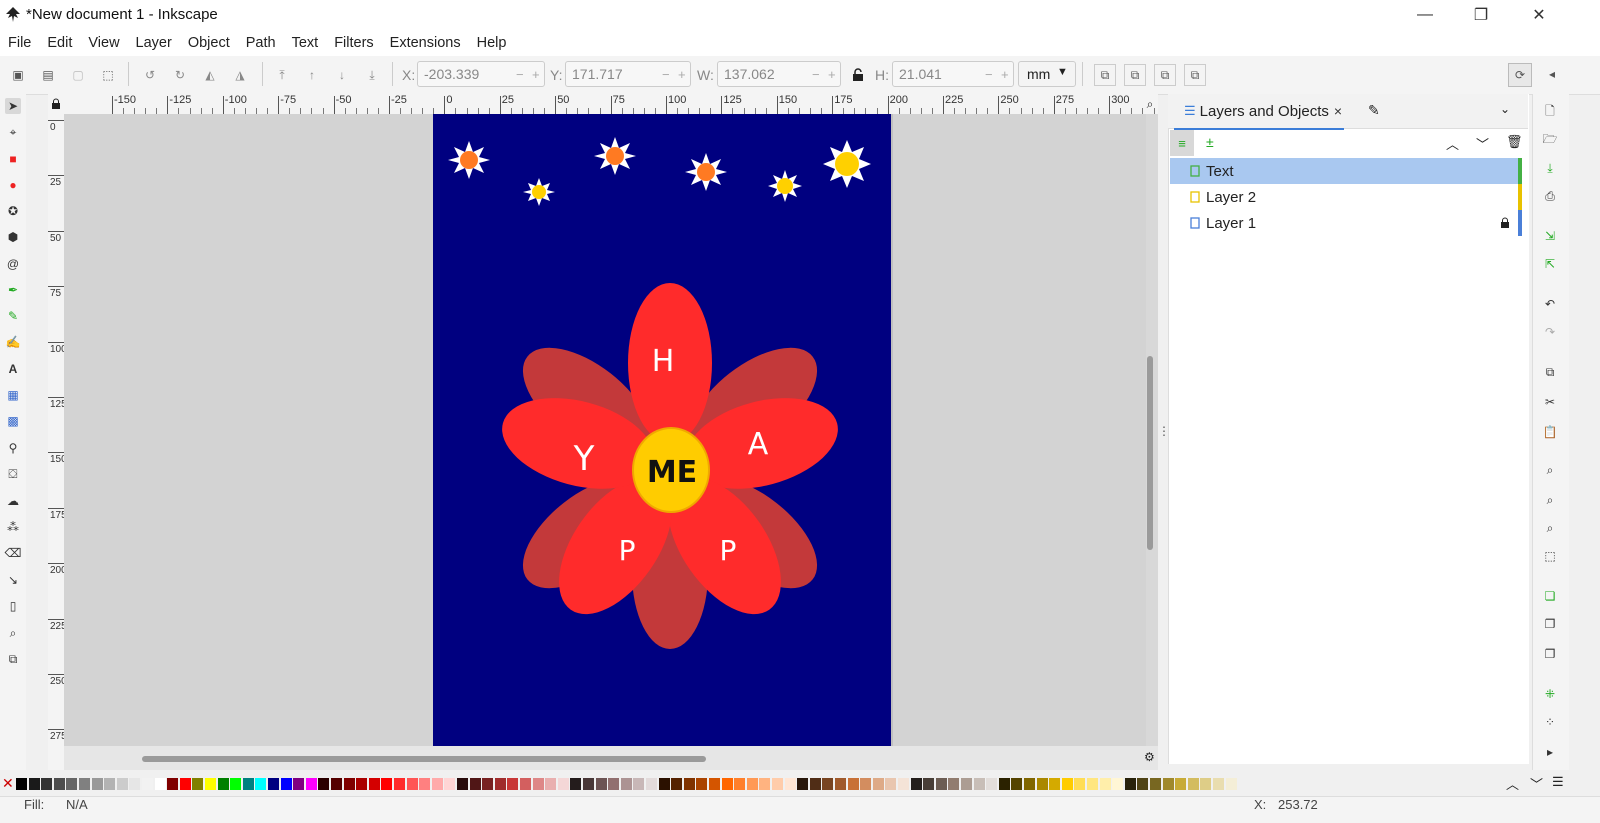  I want to click on raise-icon: ↑, so click(312, 75).